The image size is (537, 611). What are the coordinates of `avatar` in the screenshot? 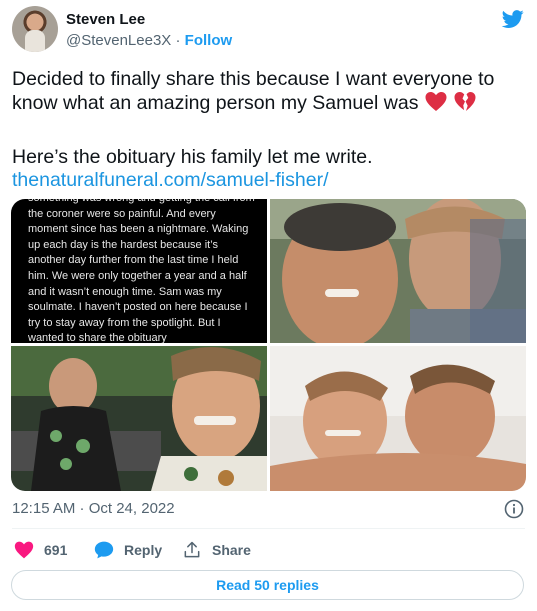 It's located at (35, 29).